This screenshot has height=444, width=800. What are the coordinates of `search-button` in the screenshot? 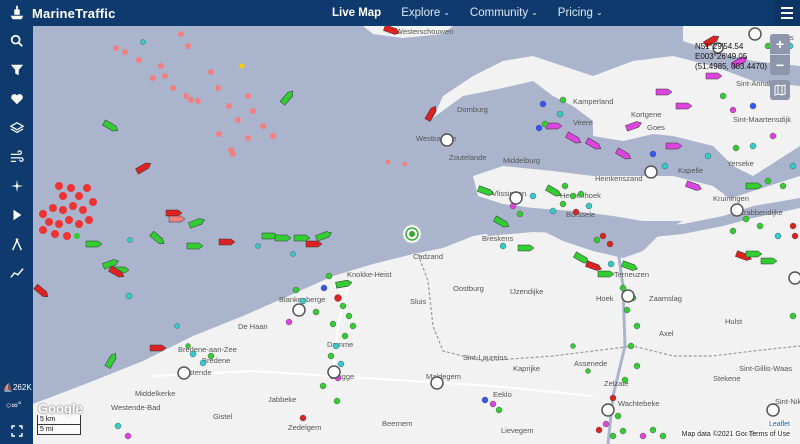 It's located at (16, 40).